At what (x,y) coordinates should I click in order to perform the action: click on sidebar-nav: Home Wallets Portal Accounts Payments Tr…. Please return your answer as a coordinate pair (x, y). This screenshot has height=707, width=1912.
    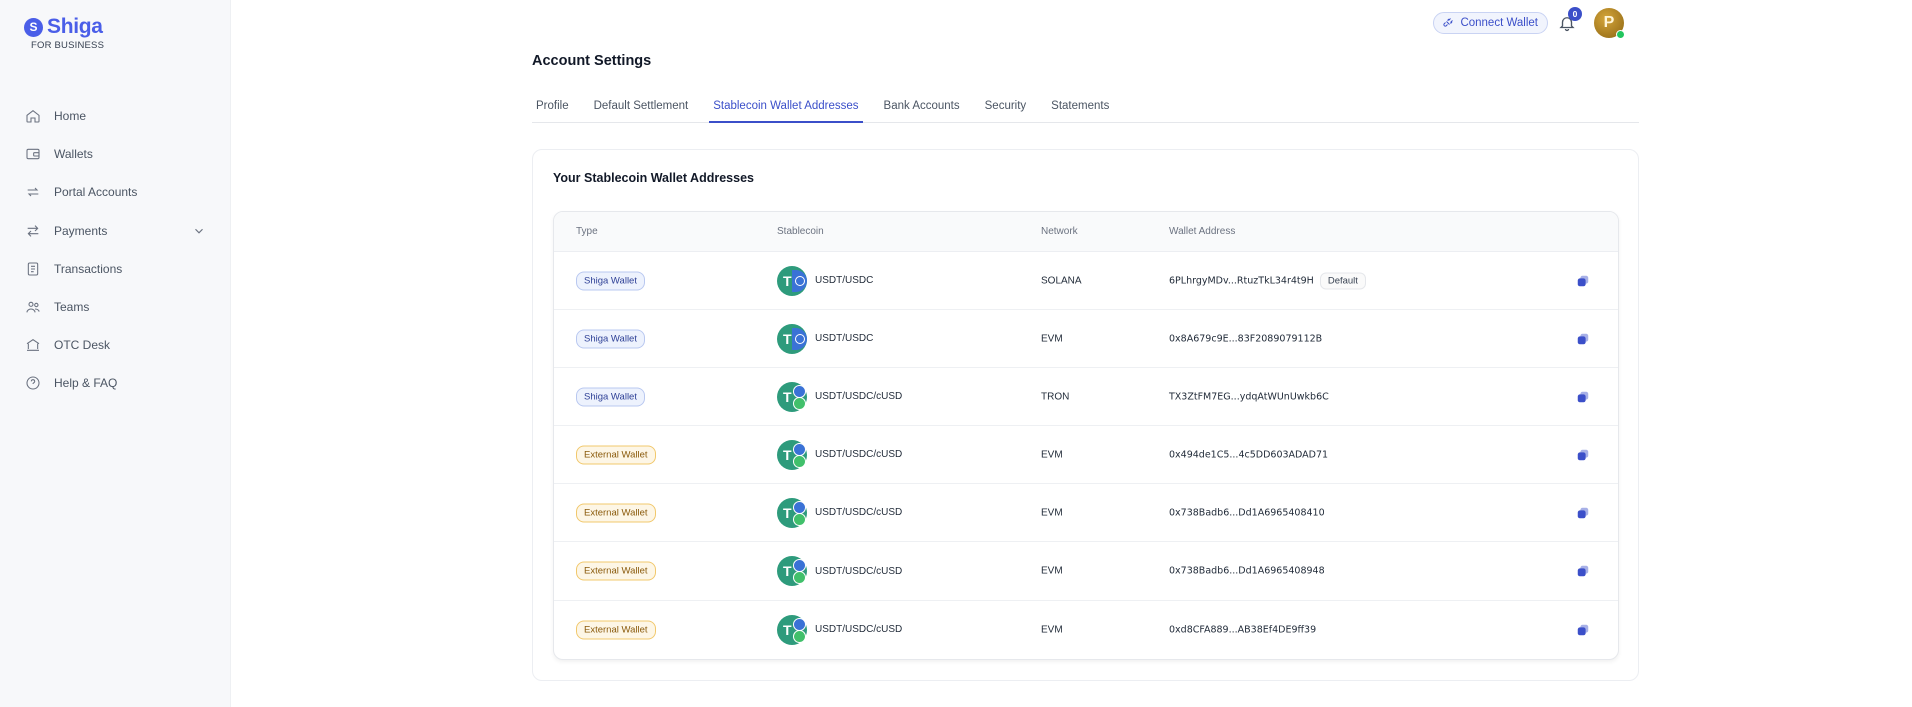
    Looking at the image, I should click on (120, 250).